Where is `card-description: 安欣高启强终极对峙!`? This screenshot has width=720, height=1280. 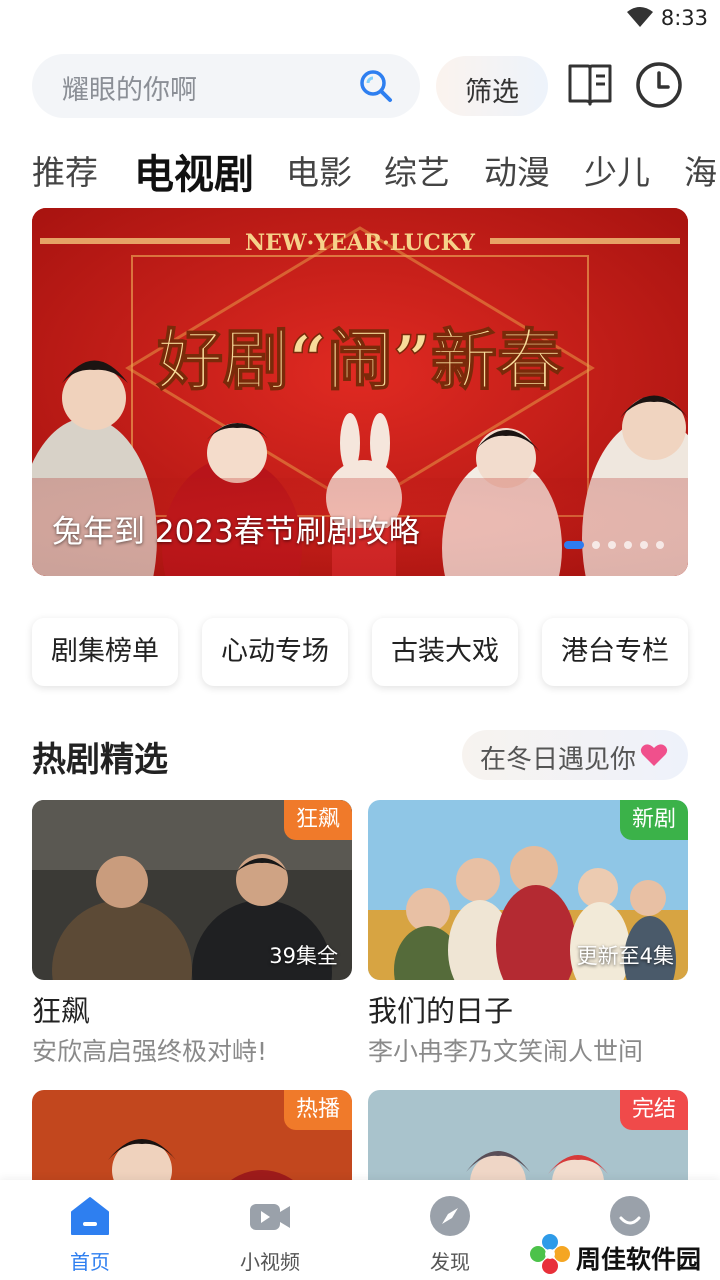
card-description: 安欣高启强终极对峙! is located at coordinates (150, 1051).